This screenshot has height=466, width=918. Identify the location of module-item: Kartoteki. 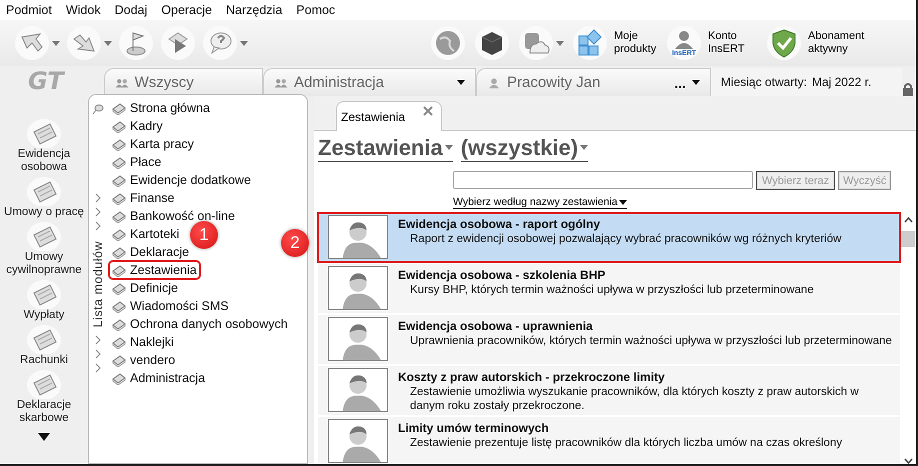
(145, 234).